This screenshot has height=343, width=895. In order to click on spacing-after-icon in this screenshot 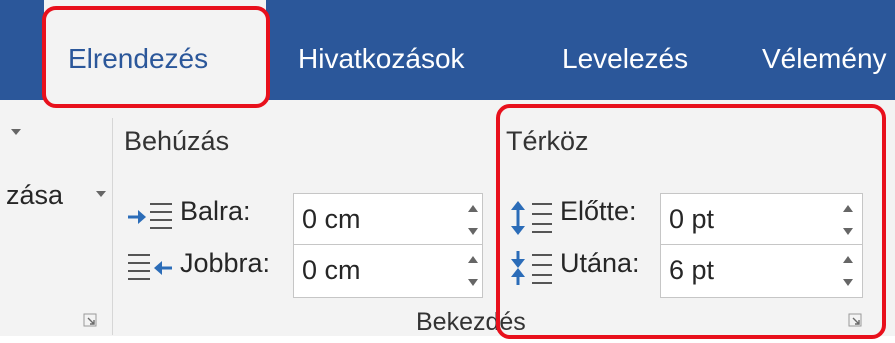, I will do `click(531, 268)`.